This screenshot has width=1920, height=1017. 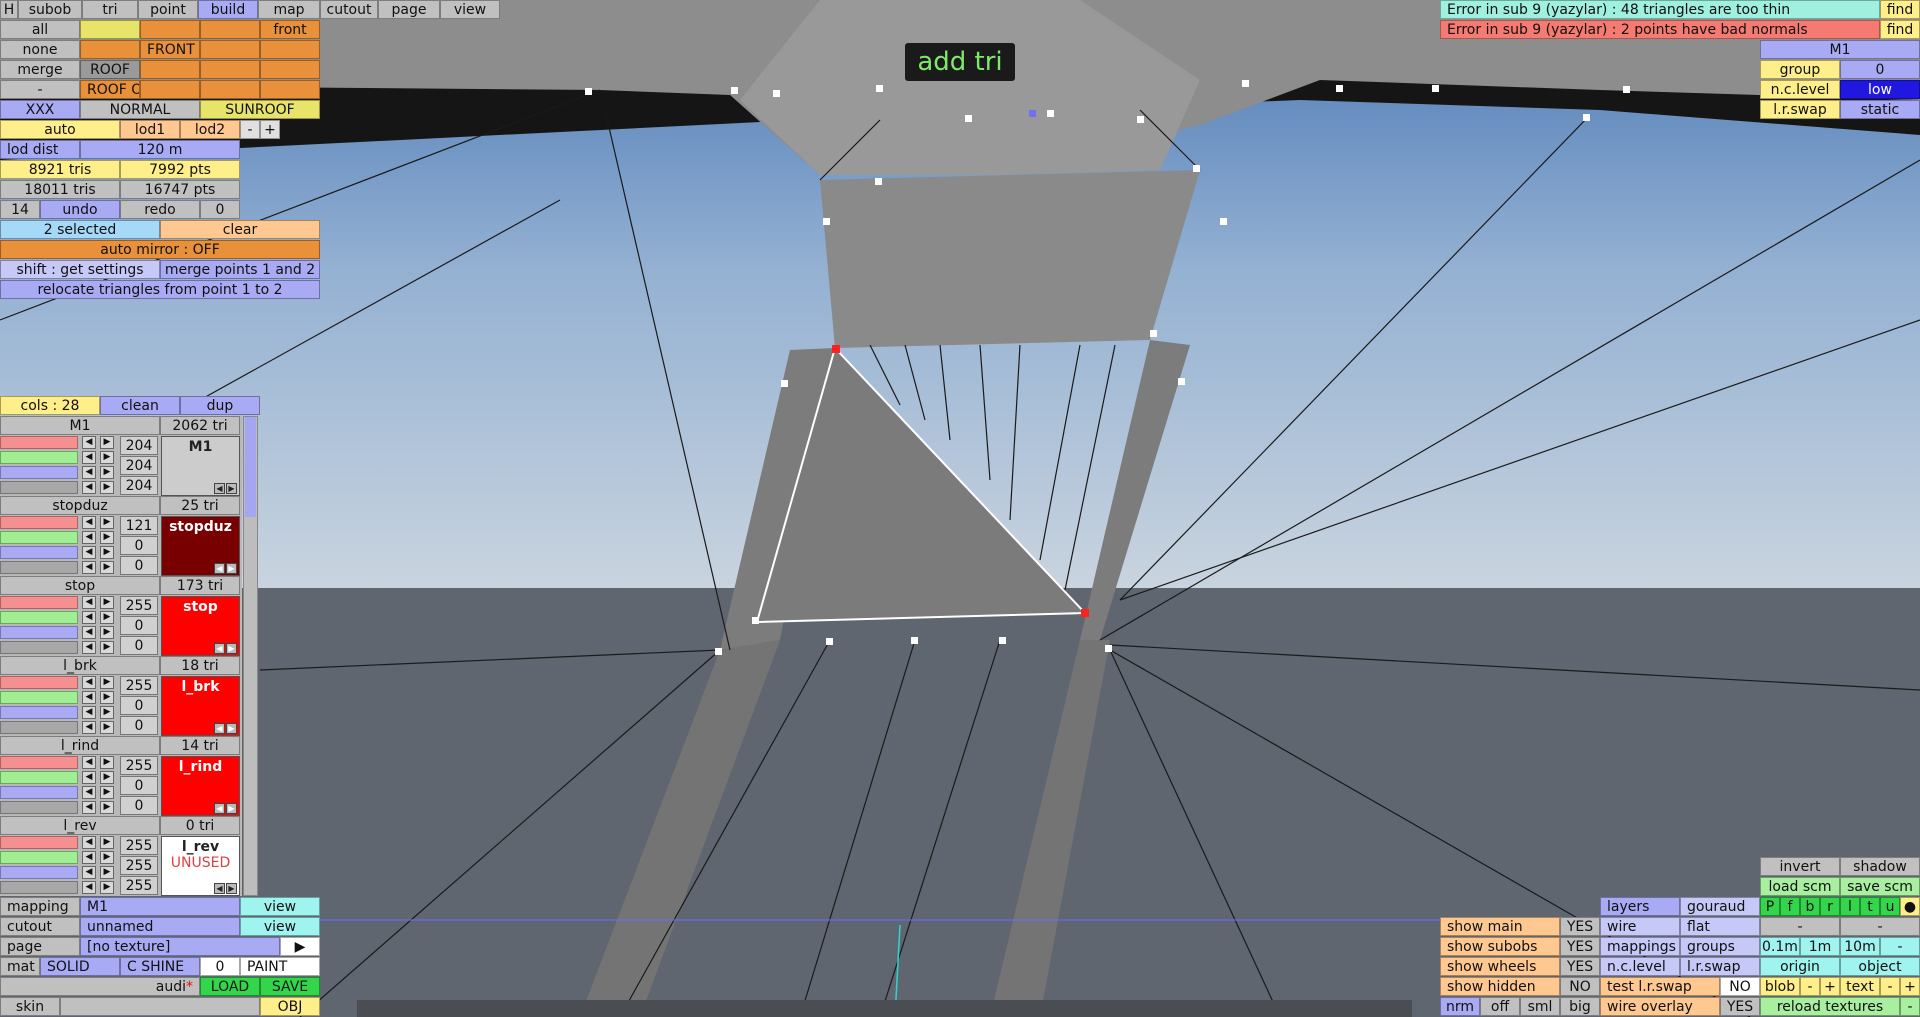 What do you see at coordinates (1720, 906) in the screenshot?
I see `gouraud-button: gouraud` at bounding box center [1720, 906].